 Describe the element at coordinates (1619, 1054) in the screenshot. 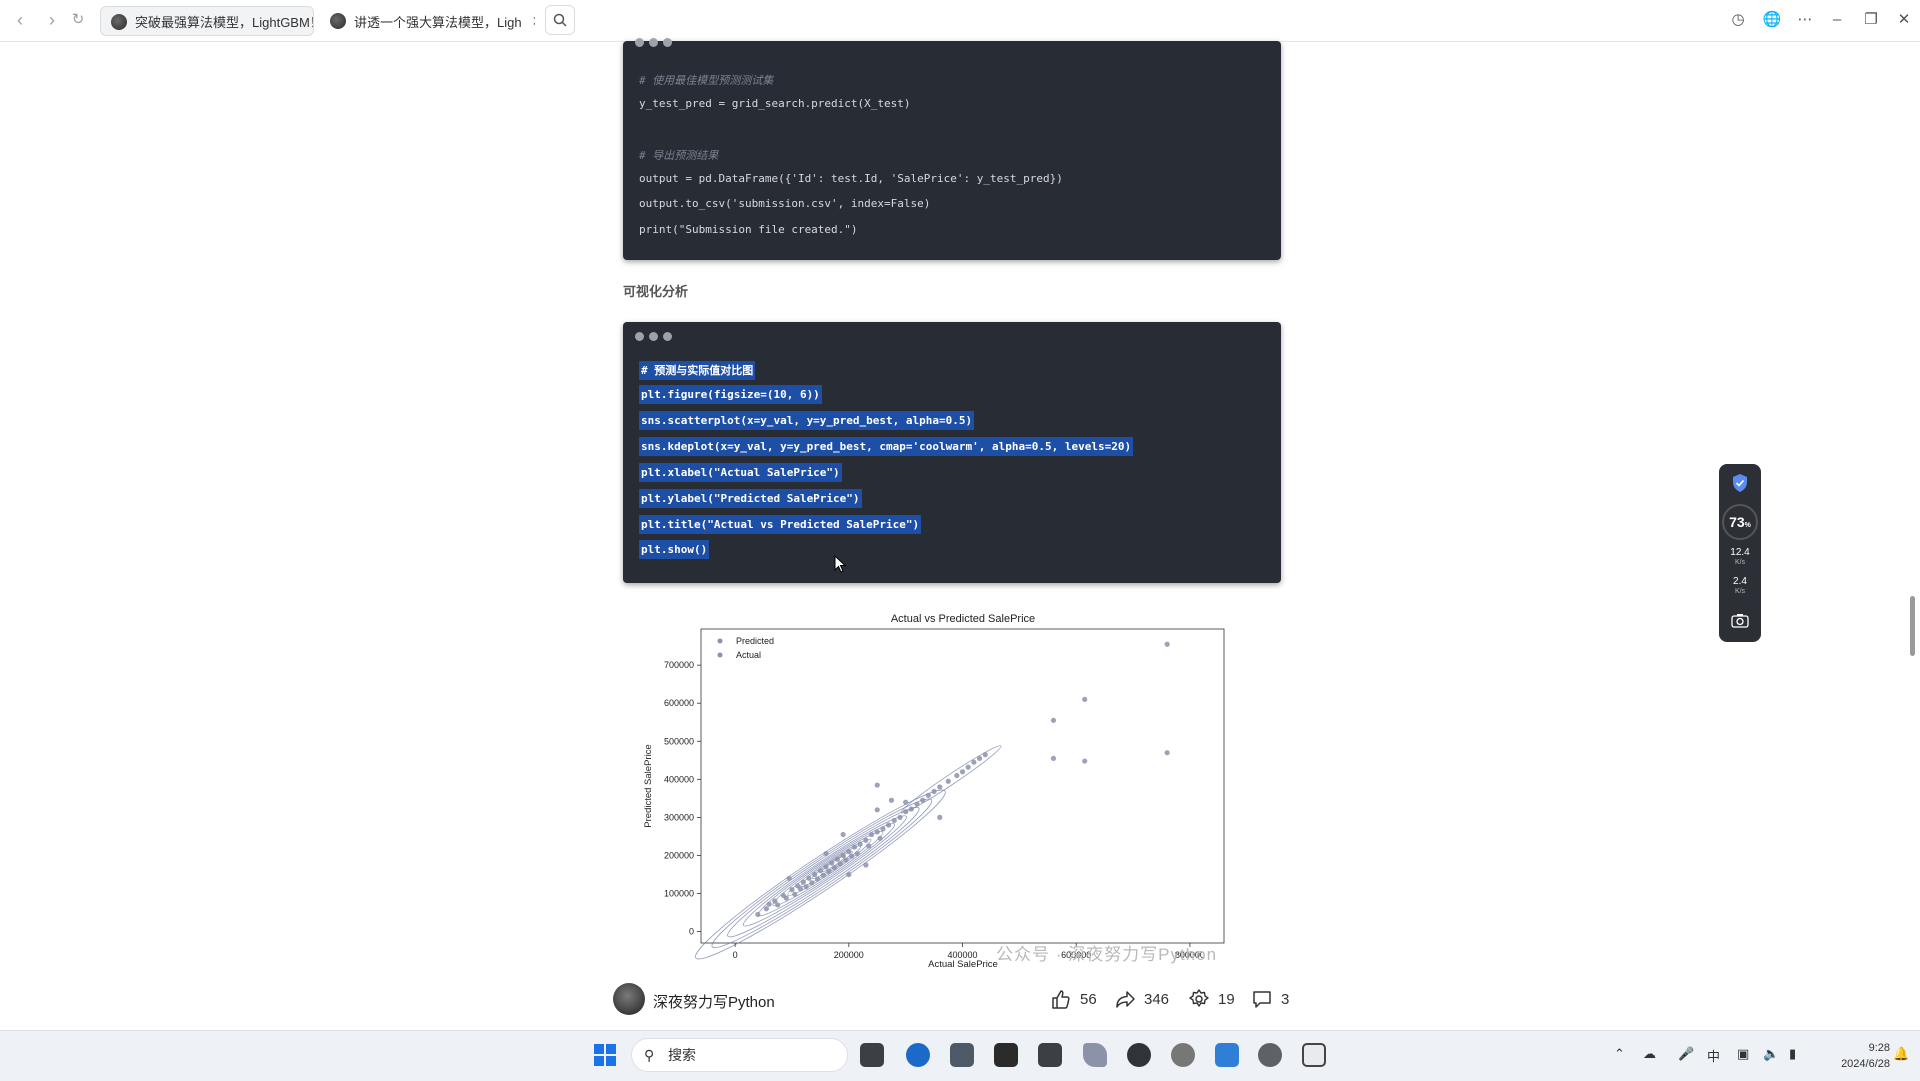

I see `tray-overflow-icon: ⌃` at that location.